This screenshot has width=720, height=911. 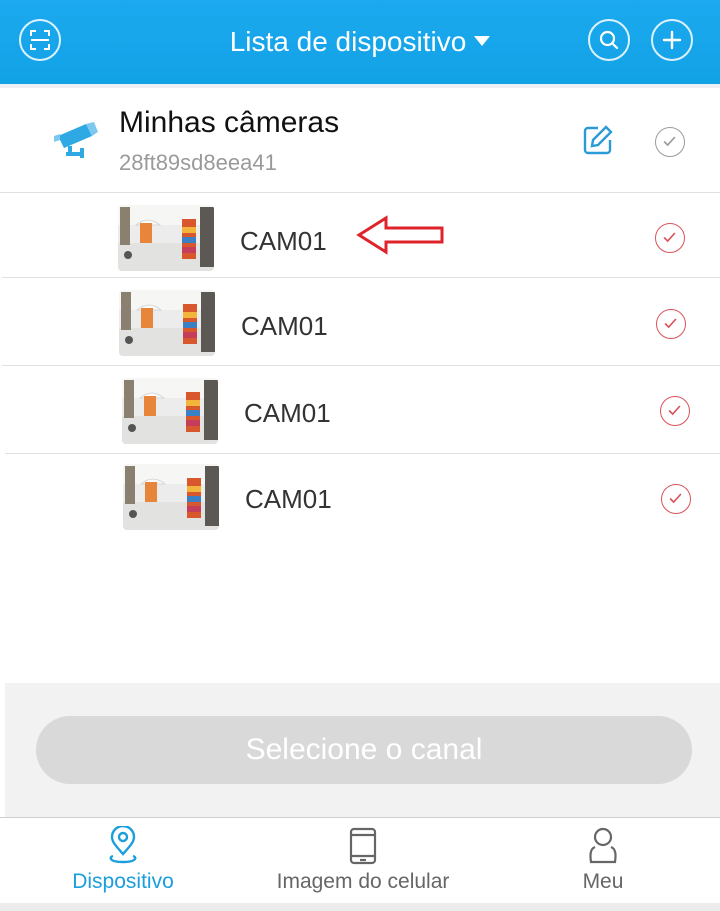 What do you see at coordinates (400, 235) in the screenshot?
I see `annotation-arrow` at bounding box center [400, 235].